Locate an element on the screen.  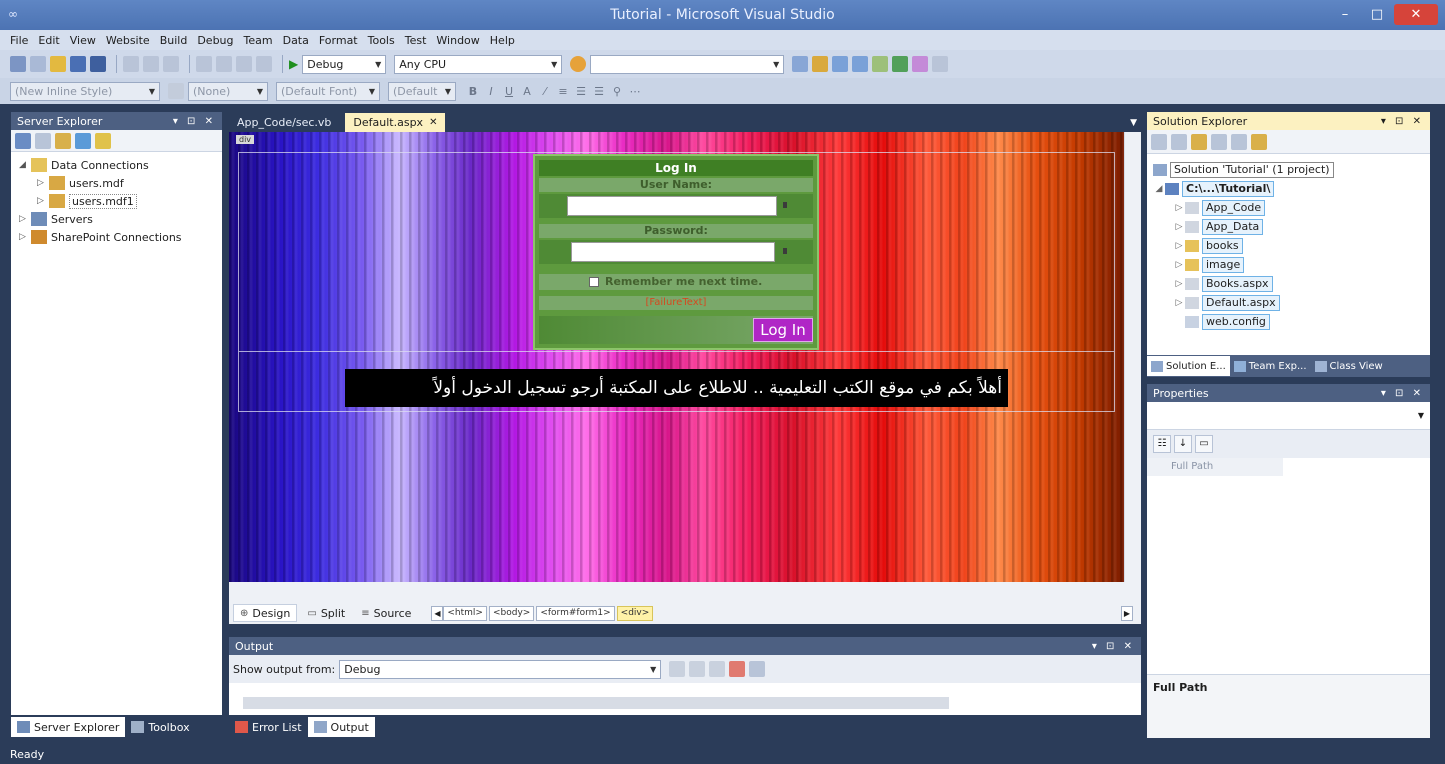
add-item-icon is located at coordinates (38, 64).